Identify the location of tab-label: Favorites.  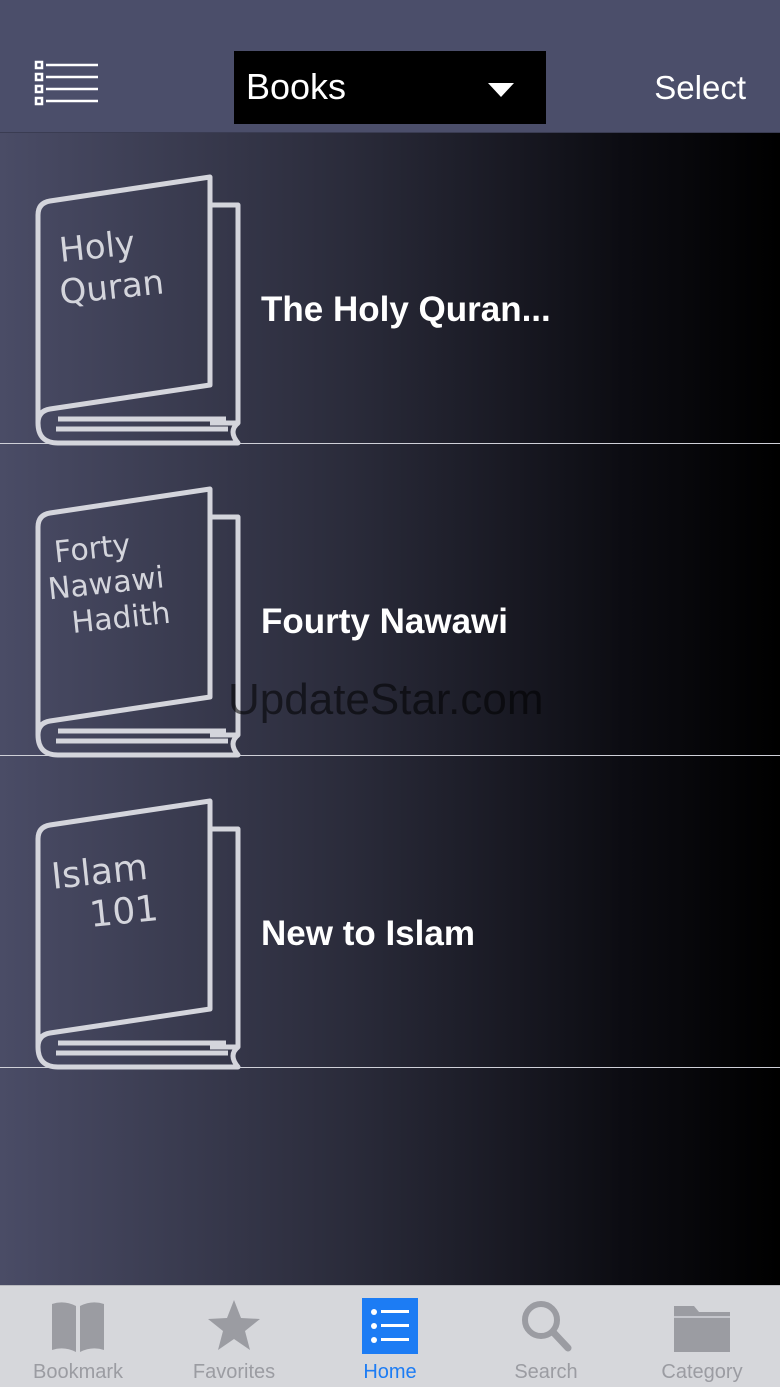
(234, 1372).